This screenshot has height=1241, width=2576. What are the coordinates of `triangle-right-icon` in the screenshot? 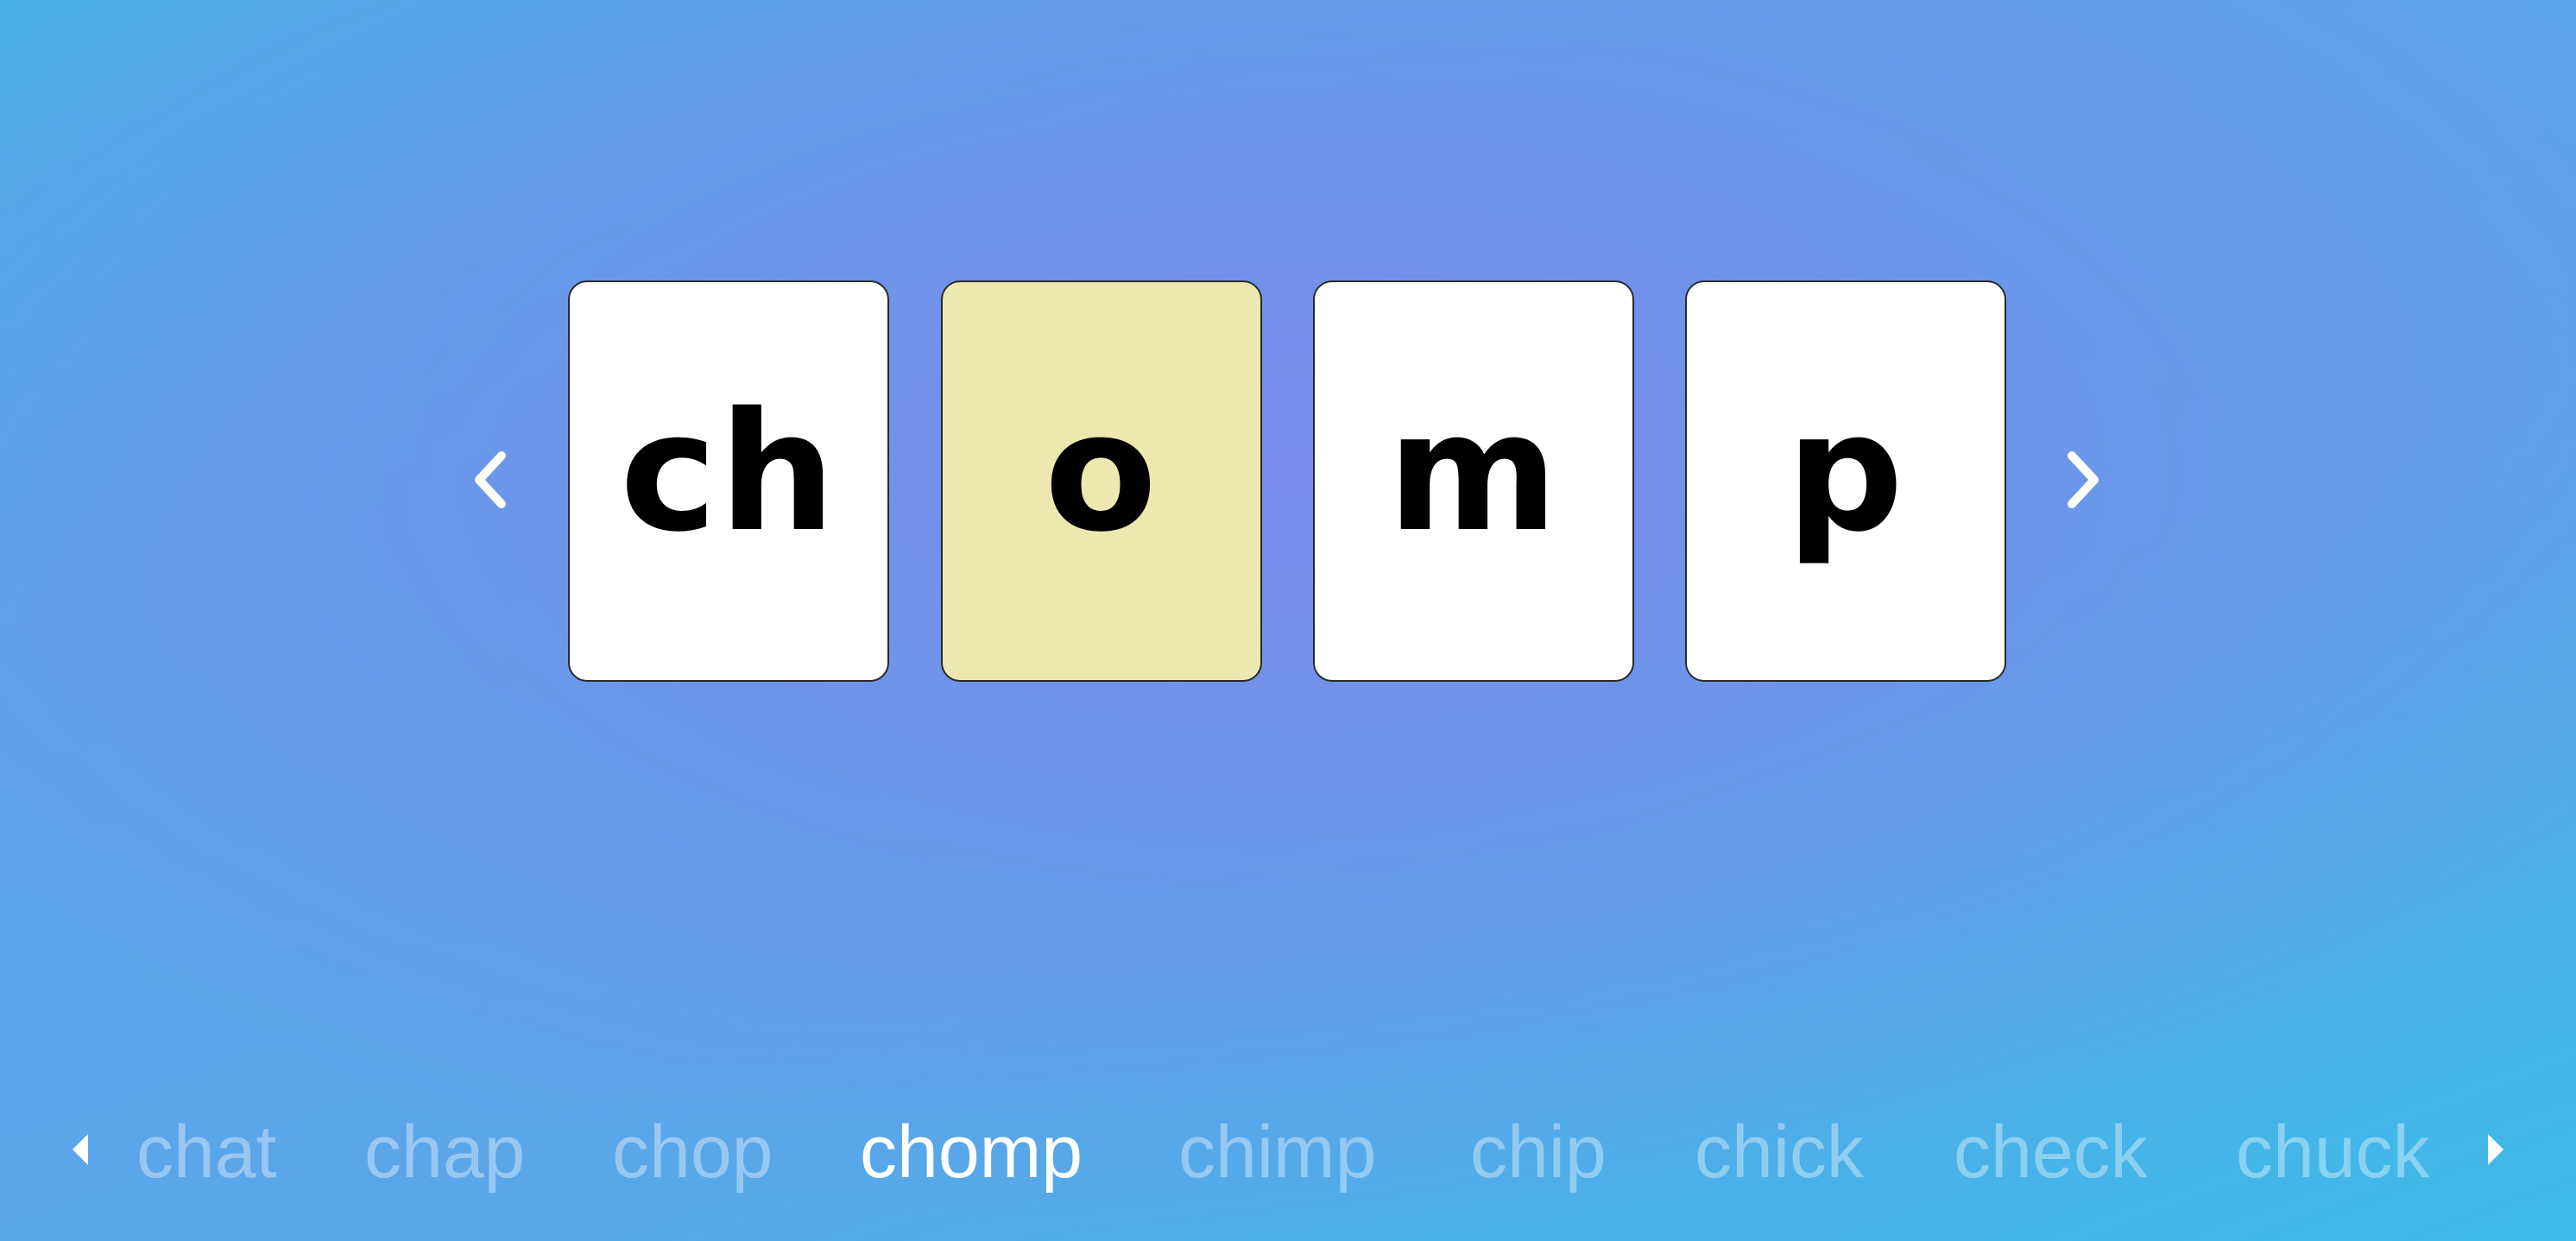 It's located at (2495, 1149).